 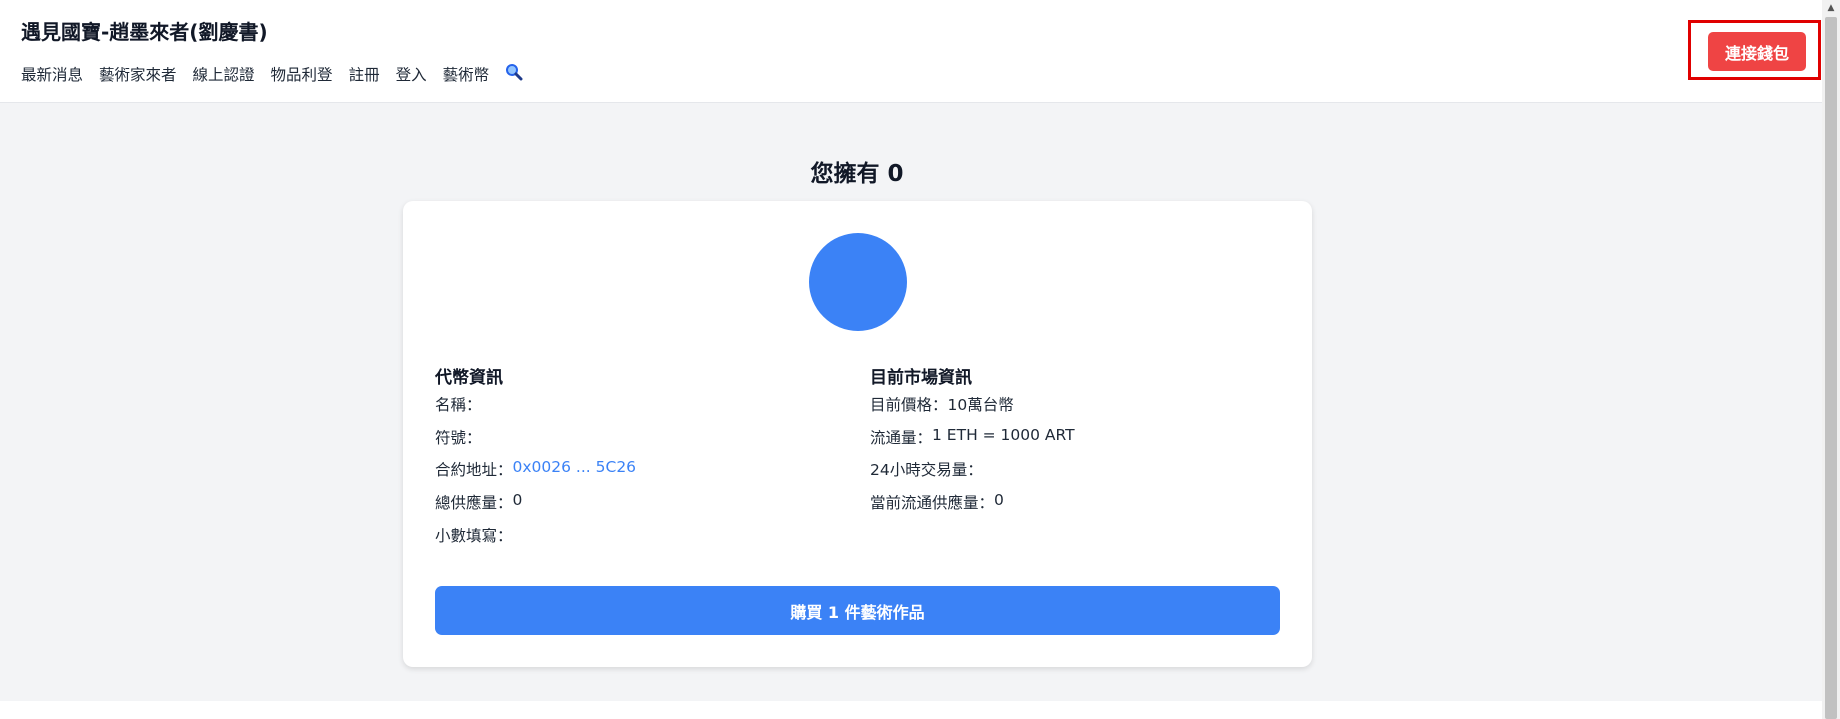 I want to click on volume-24h-row: 24小時交易量：, so click(x=972, y=474).